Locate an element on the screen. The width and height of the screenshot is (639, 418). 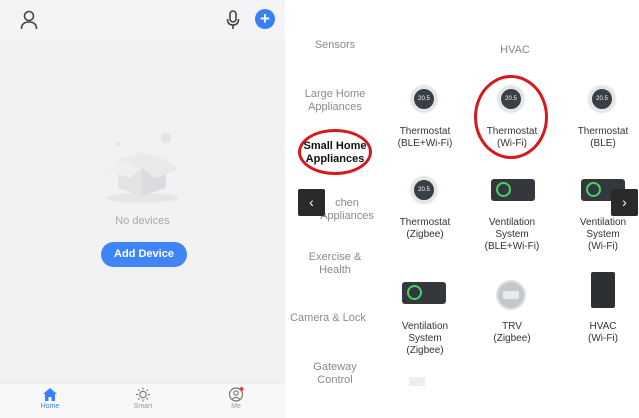
category-label: Large Home is located at coordinates (335, 94).